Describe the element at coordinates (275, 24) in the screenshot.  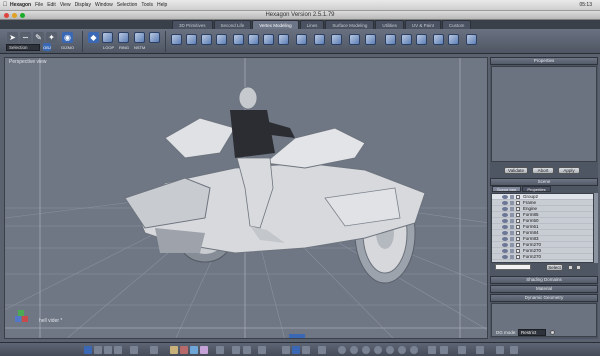
I see `tab-vertex-modeling: Vertex Modeling` at that location.